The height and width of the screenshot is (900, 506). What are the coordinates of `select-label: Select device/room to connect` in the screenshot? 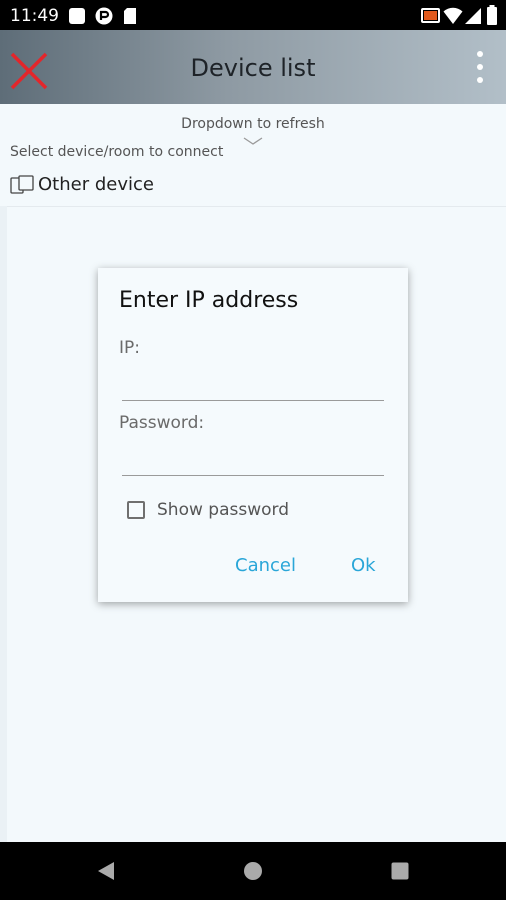 It's located at (117, 152).